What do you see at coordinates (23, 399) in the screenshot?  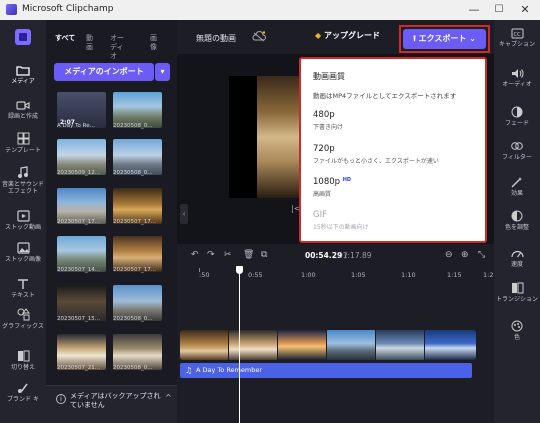 I see `rail-brand-kit-label: ブランド キ` at bounding box center [23, 399].